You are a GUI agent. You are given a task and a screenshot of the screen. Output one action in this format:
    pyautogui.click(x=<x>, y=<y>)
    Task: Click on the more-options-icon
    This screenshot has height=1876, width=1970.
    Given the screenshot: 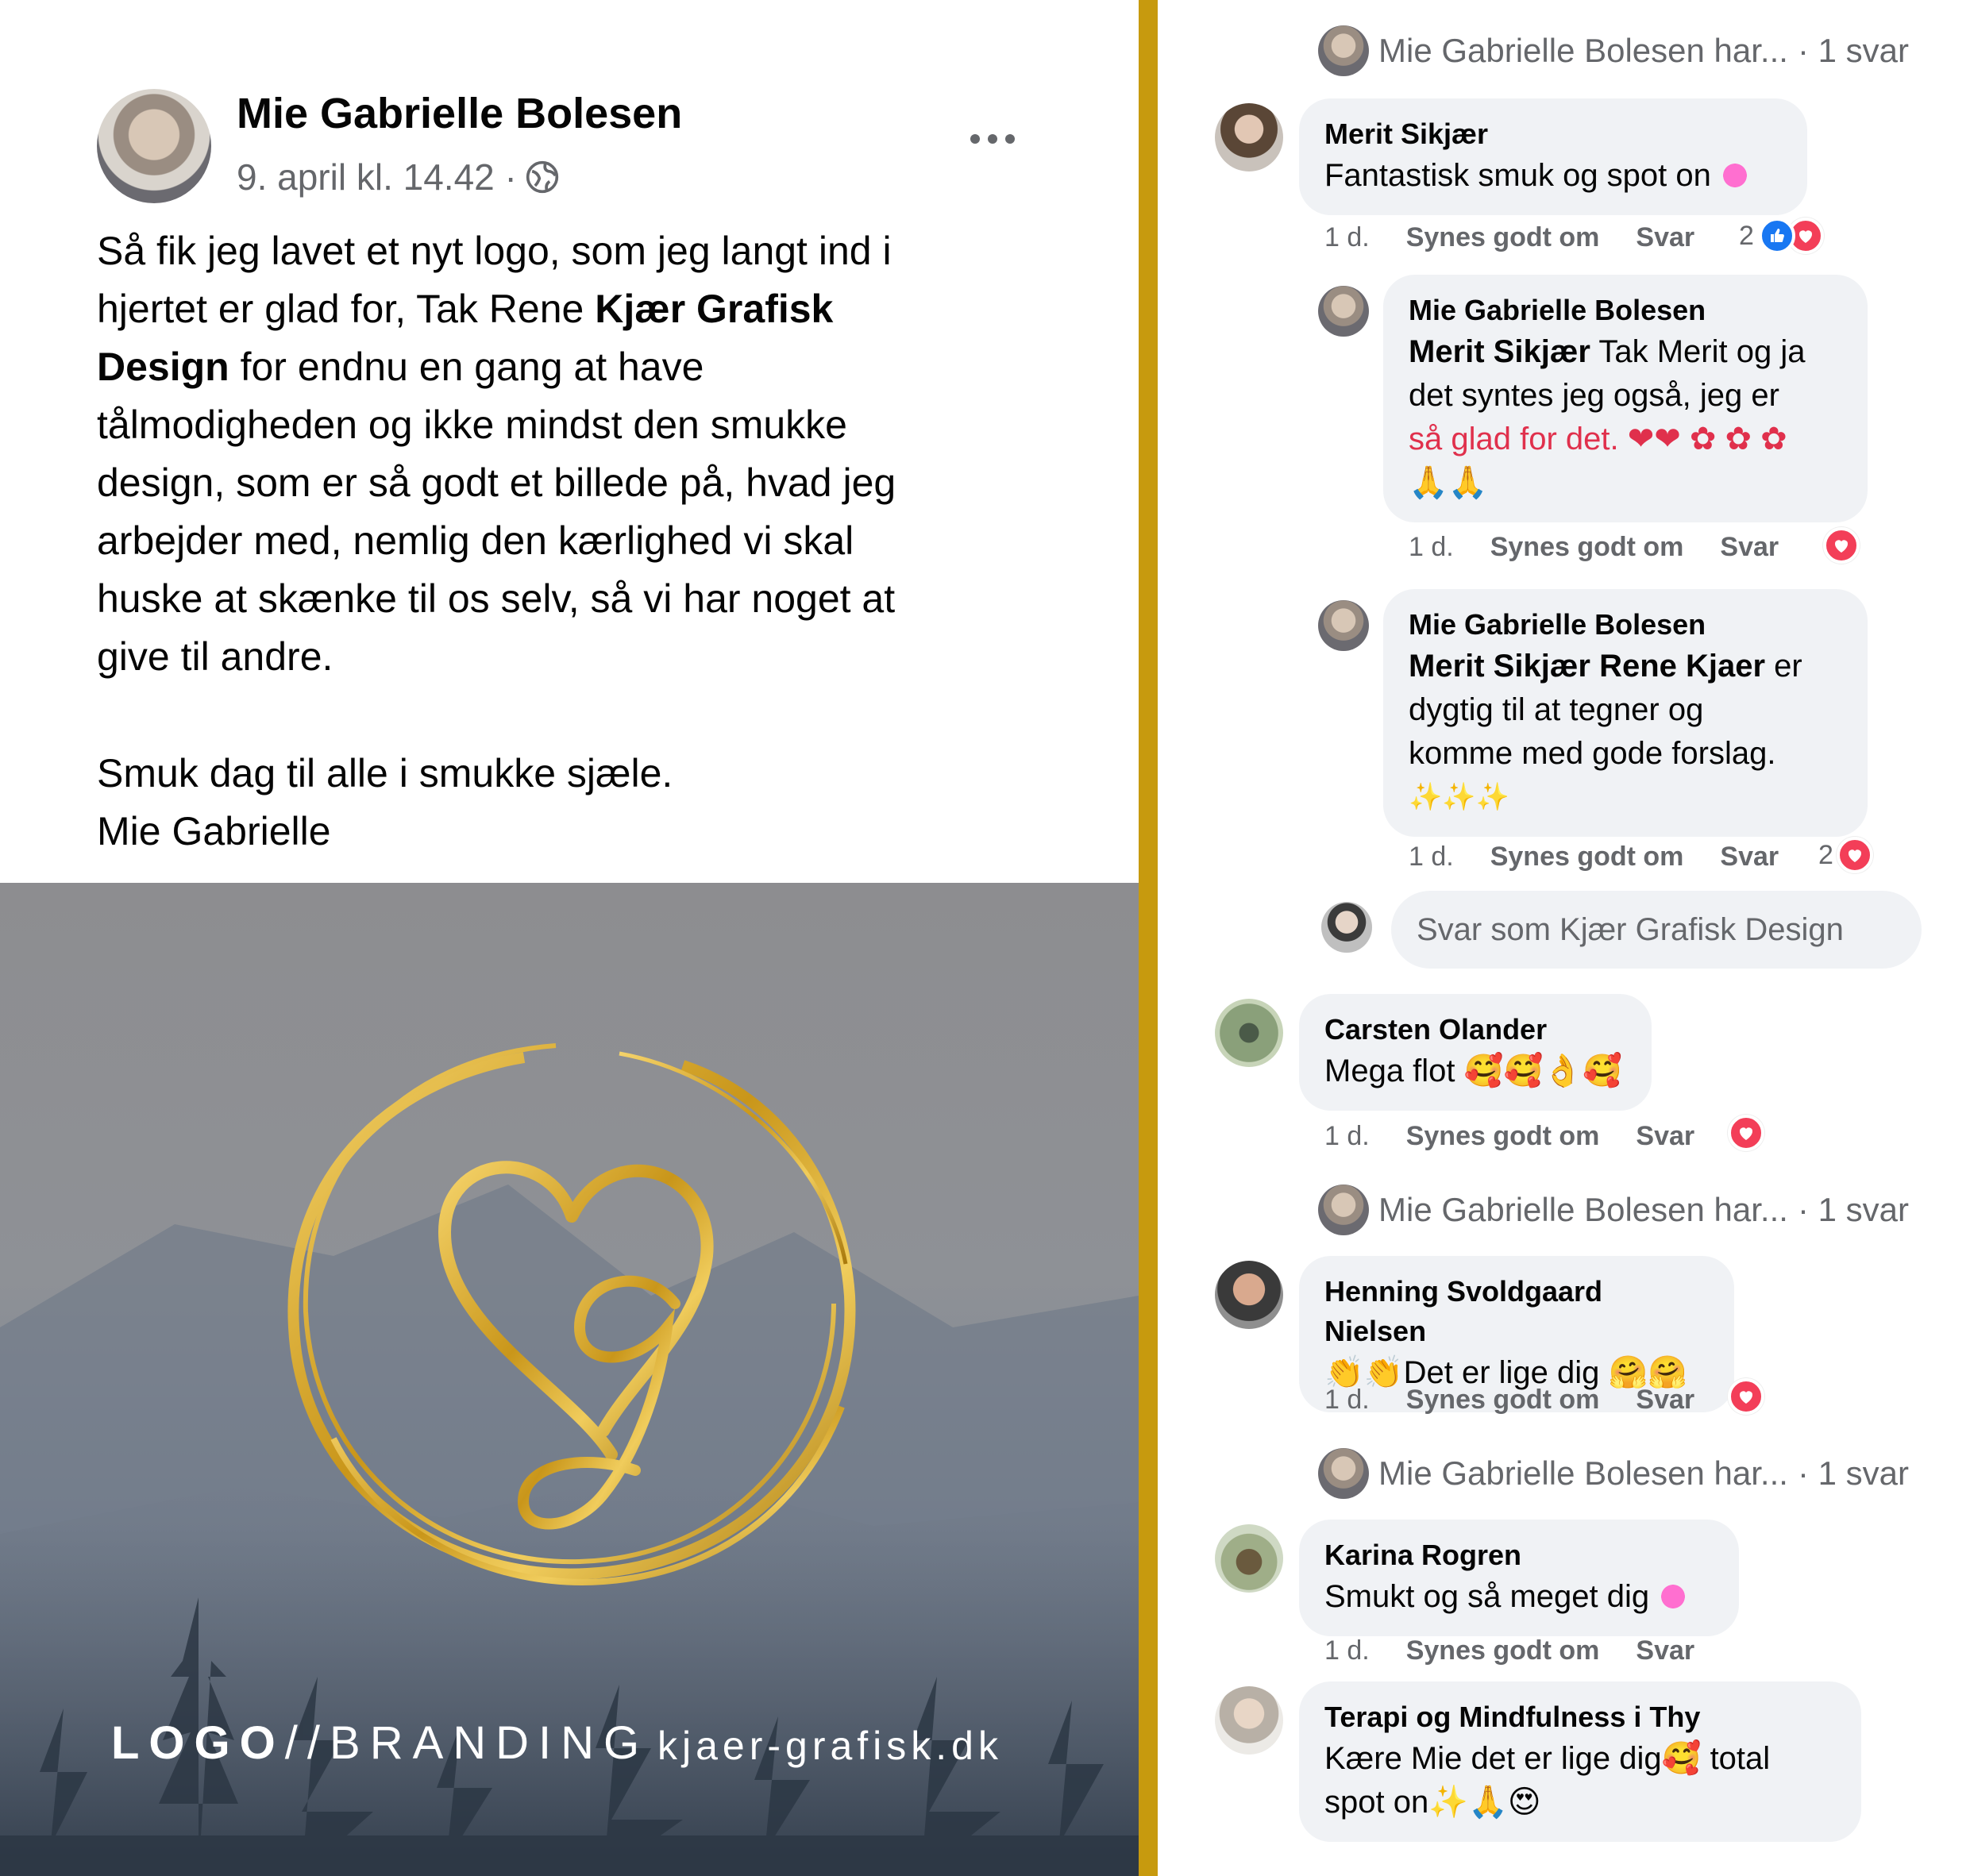 What is the action you would take?
    pyautogui.click(x=998, y=139)
    